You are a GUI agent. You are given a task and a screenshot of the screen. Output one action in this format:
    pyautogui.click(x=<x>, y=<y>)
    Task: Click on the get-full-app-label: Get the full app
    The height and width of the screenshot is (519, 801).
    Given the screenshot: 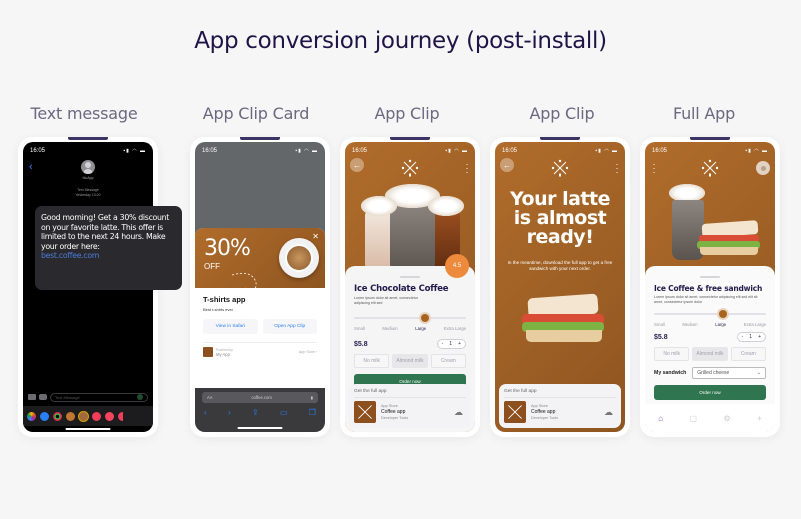 What is the action you would take?
    pyautogui.click(x=410, y=393)
    